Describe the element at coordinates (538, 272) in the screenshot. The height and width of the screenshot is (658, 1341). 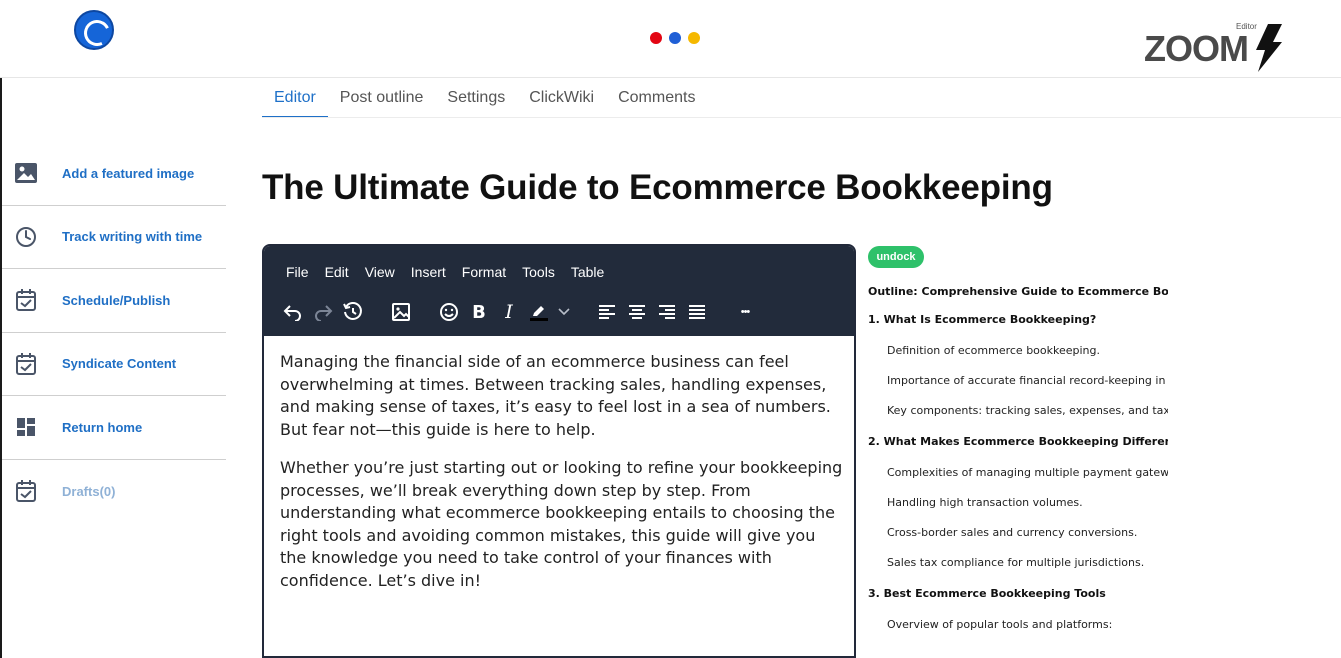
I see `menu-tools: Tools` at that location.